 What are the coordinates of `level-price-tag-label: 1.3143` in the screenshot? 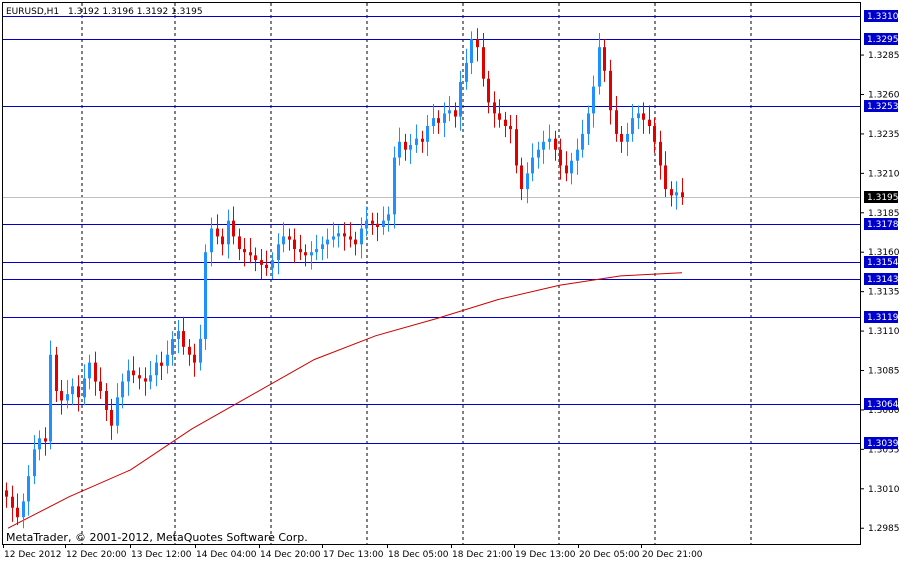 It's located at (883, 280).